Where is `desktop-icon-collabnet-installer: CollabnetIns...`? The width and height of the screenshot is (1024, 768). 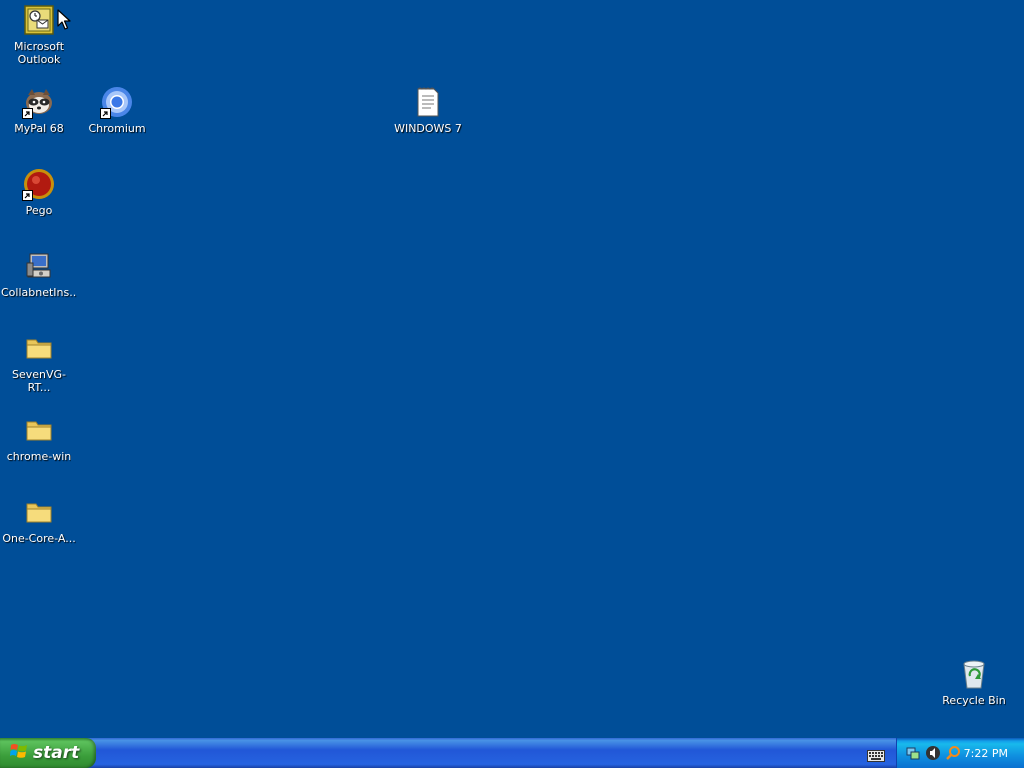
desktop-icon-collabnet-installer: CollabnetIns... is located at coordinates (39, 274).